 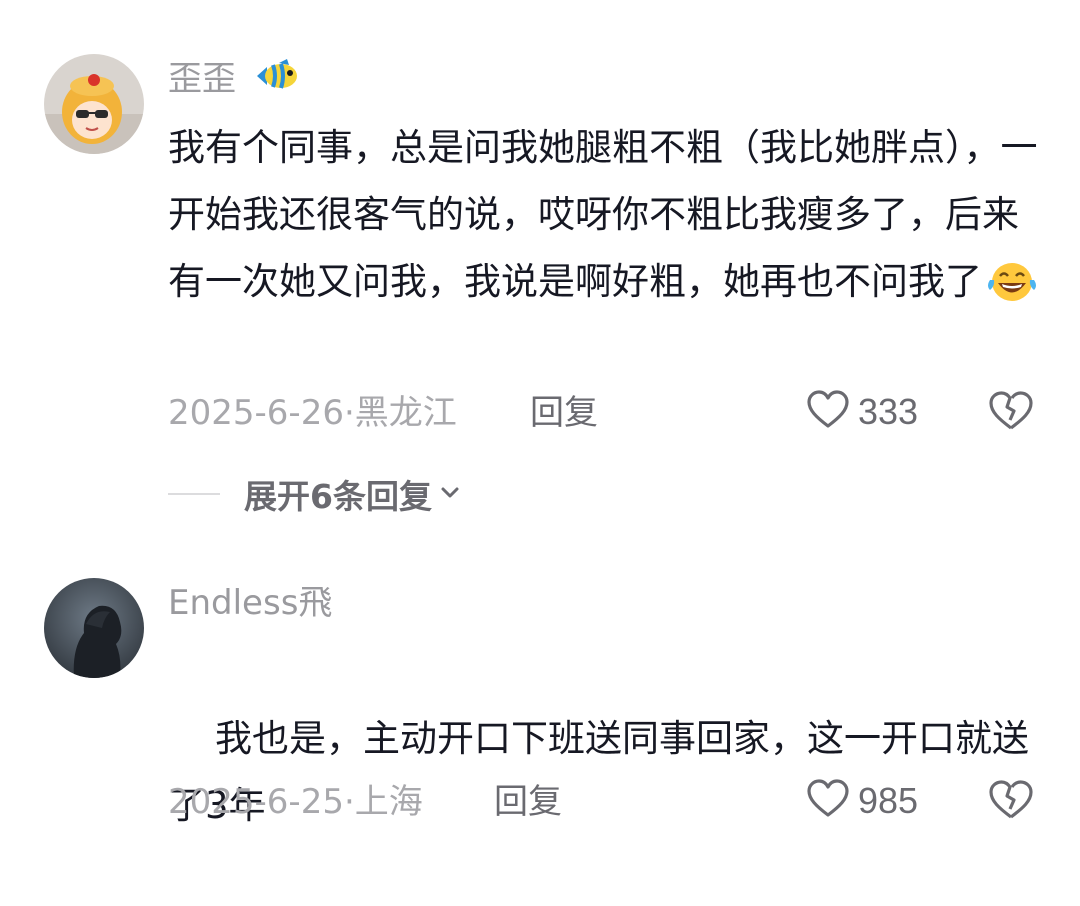 I want to click on laughing-tears-emoji-icon, so click(x=1012, y=291).